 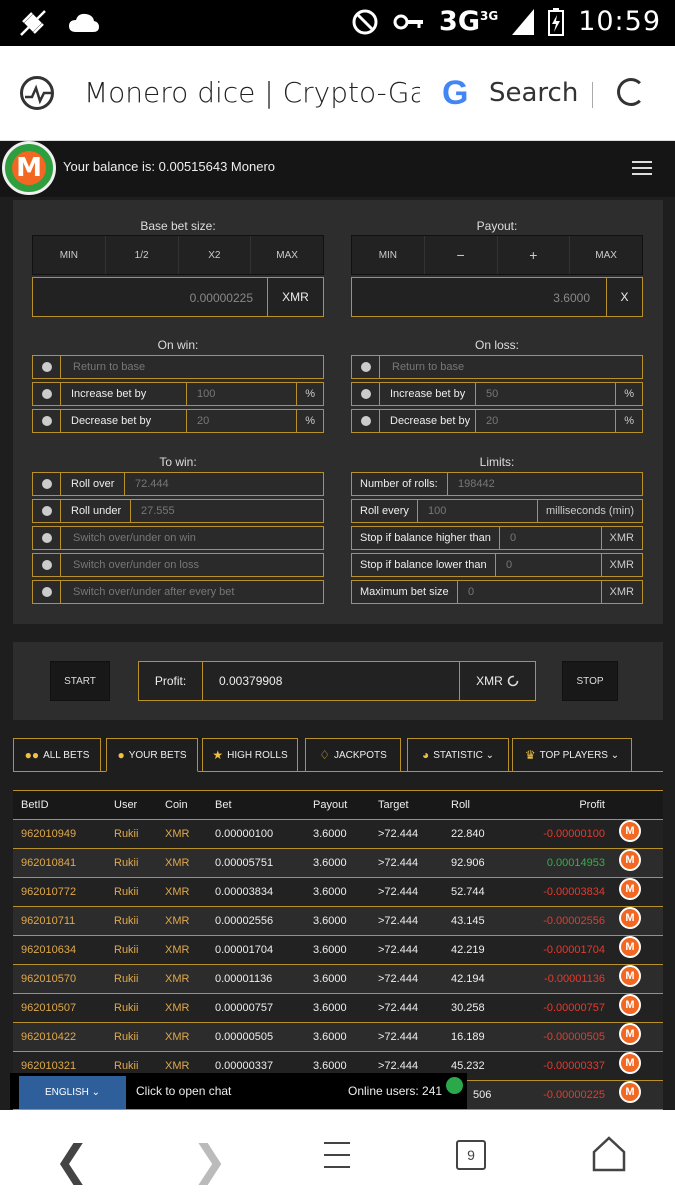 I want to click on rolls-row: Number of rolls: 198442, so click(x=497, y=484).